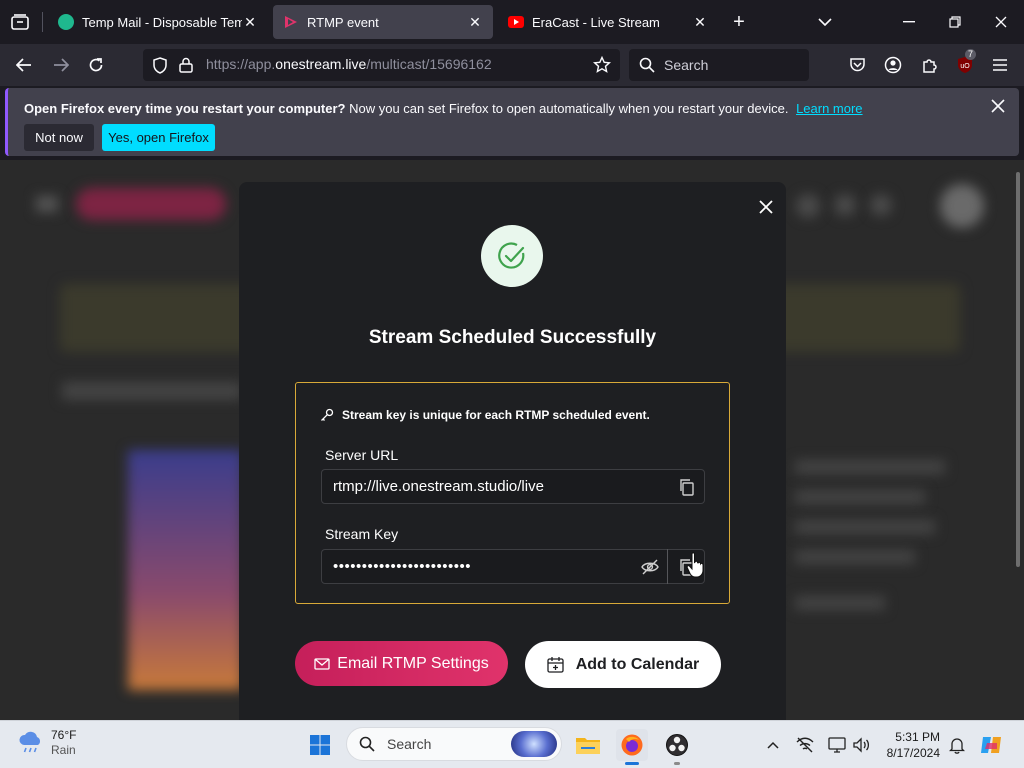 Image resolution: width=1024 pixels, height=768 pixels. I want to click on copy-server-url-icon, so click(687, 487).